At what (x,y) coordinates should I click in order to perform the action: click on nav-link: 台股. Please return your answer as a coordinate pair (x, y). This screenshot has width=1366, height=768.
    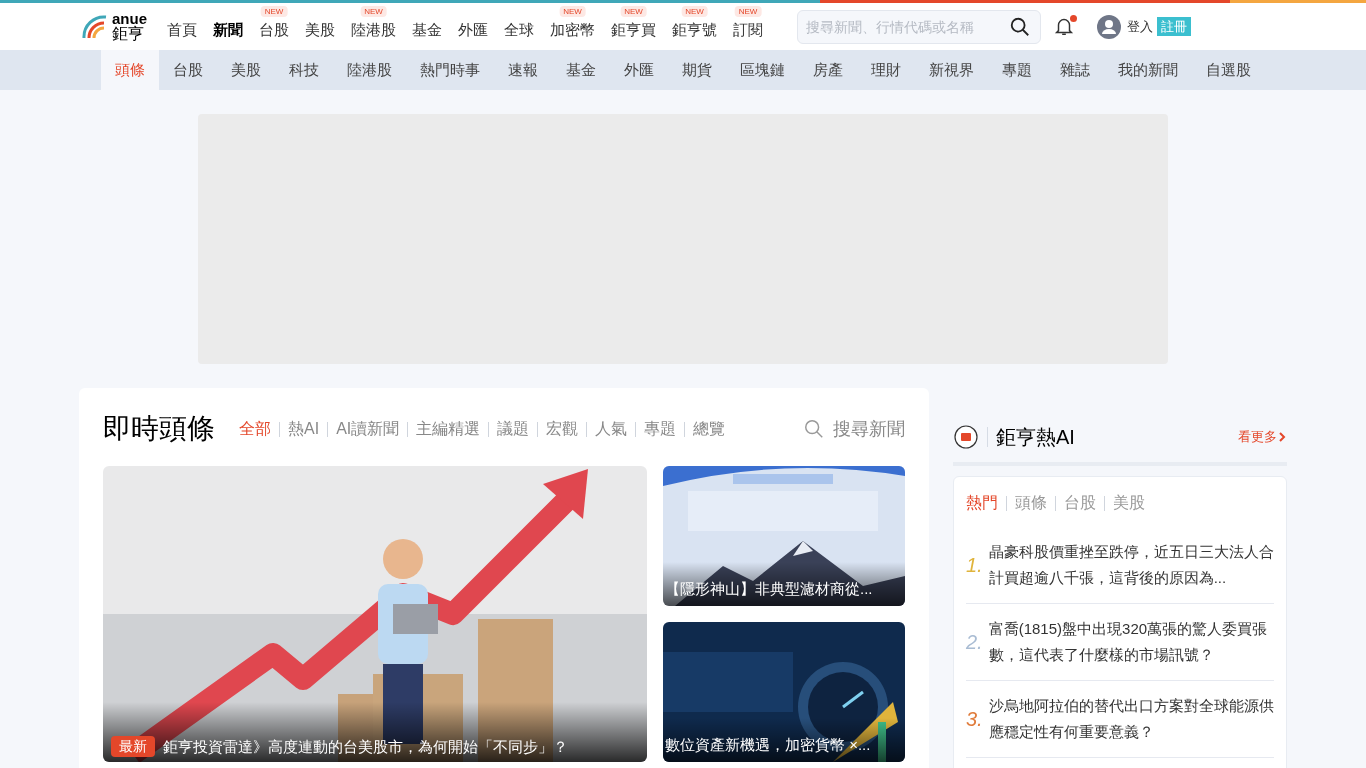
    Looking at the image, I should click on (274, 30).